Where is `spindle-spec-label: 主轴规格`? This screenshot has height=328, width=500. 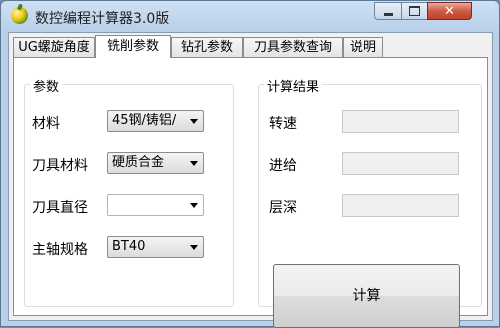
spindle-spec-label: 主轴规格 is located at coordinates (60, 250).